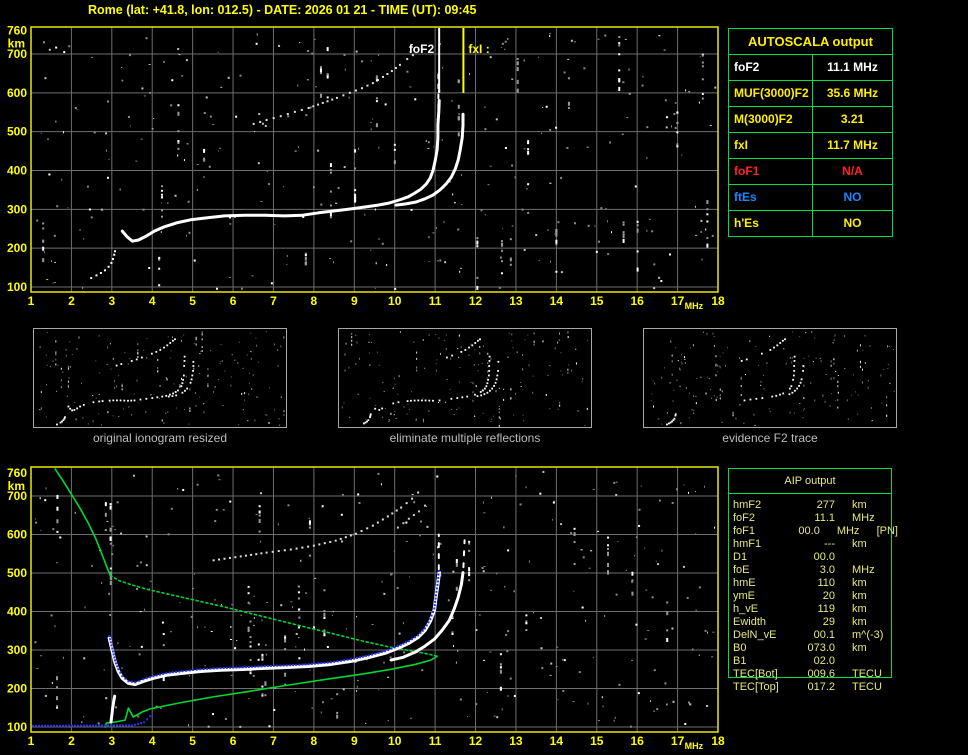 The height and width of the screenshot is (755, 968). Describe the element at coordinates (824, 635) in the screenshot. I see `aip-value: 00.1` at that location.